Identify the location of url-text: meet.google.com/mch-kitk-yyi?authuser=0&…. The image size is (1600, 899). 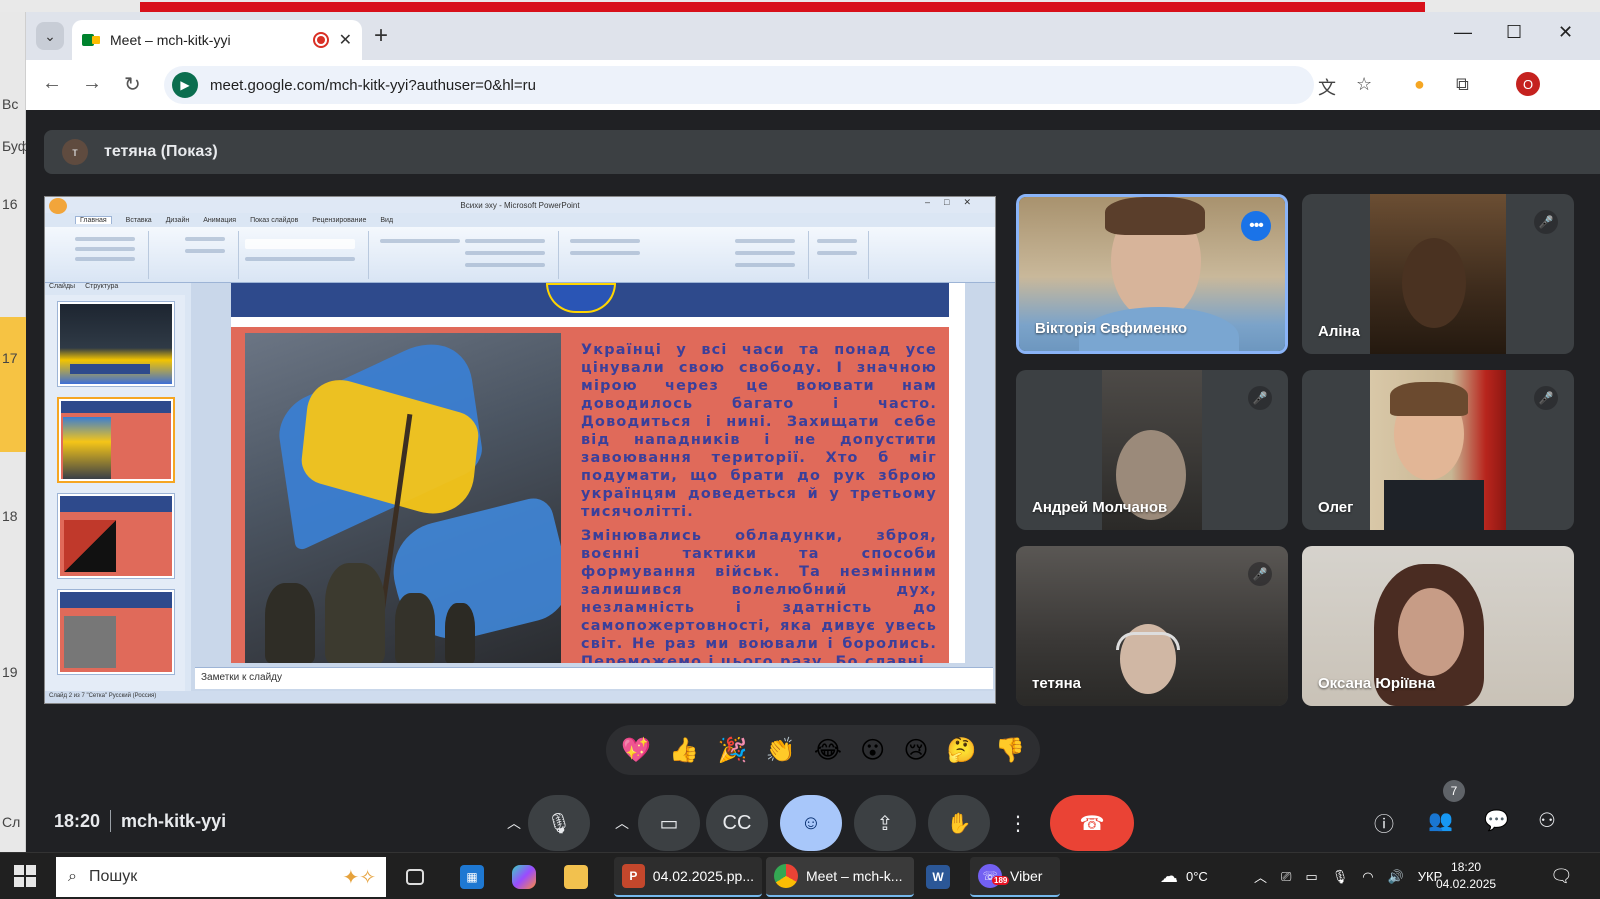
(373, 85).